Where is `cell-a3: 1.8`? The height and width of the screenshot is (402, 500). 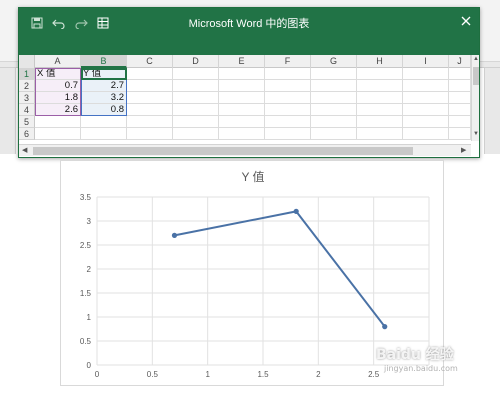
cell-a3: 1.8 is located at coordinates (58, 98).